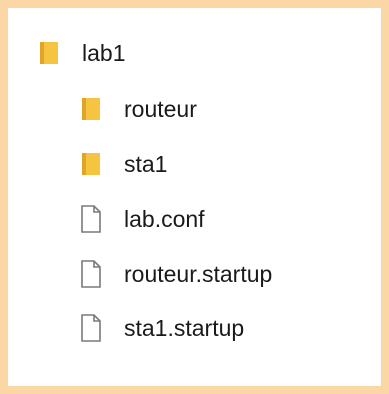 The height and width of the screenshot is (394, 389). I want to click on tree-item-sta1-startup: sta1.startup, so click(162, 328).